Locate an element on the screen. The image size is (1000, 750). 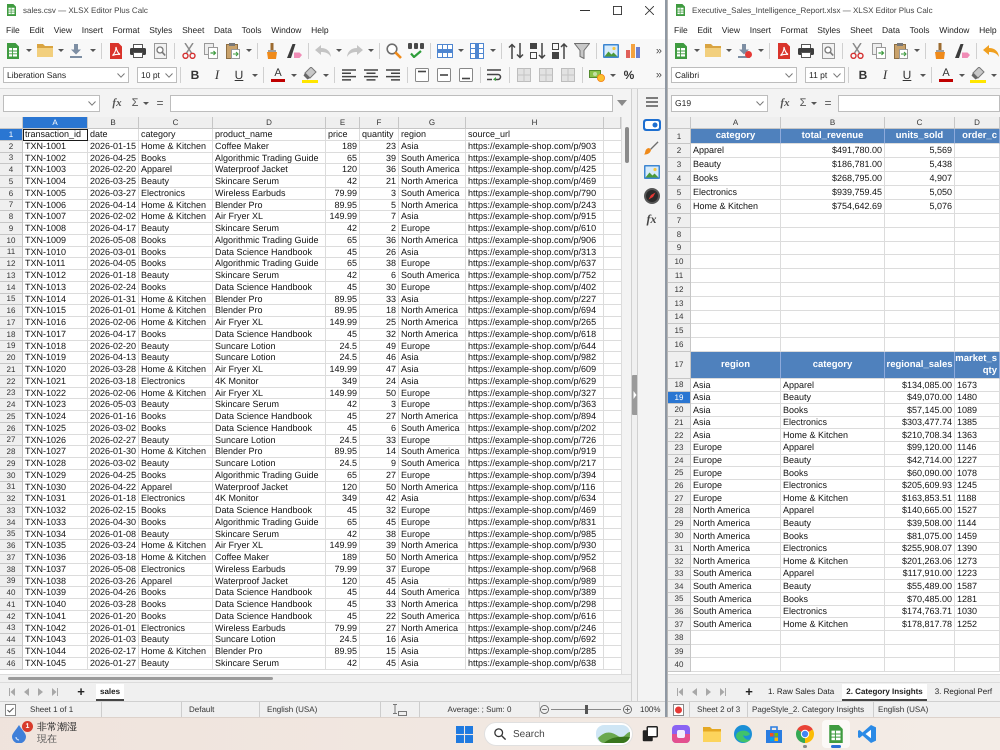
add-sheet-button: + is located at coordinates (749, 692).